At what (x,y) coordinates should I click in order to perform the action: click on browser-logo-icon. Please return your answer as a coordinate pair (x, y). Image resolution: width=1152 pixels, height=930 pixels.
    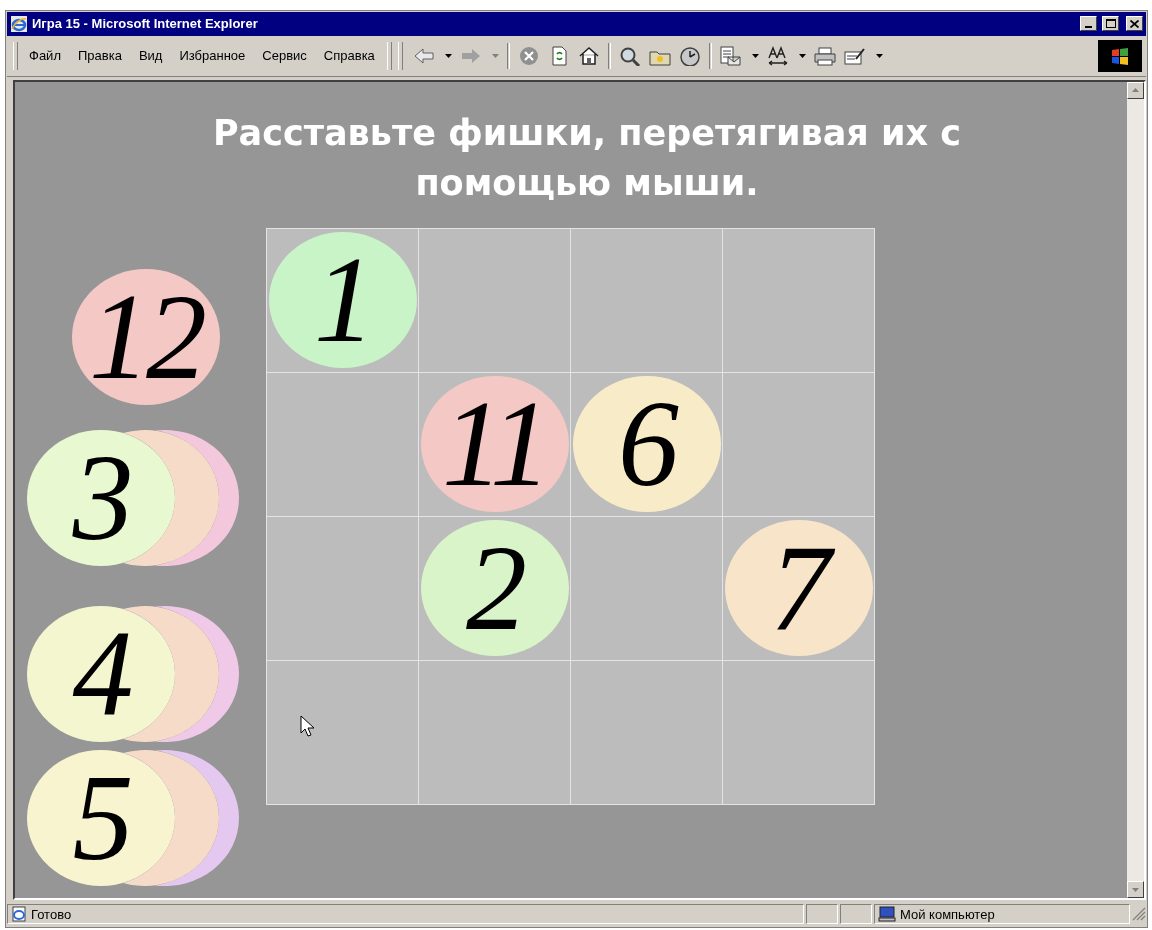
    Looking at the image, I should click on (19, 23).